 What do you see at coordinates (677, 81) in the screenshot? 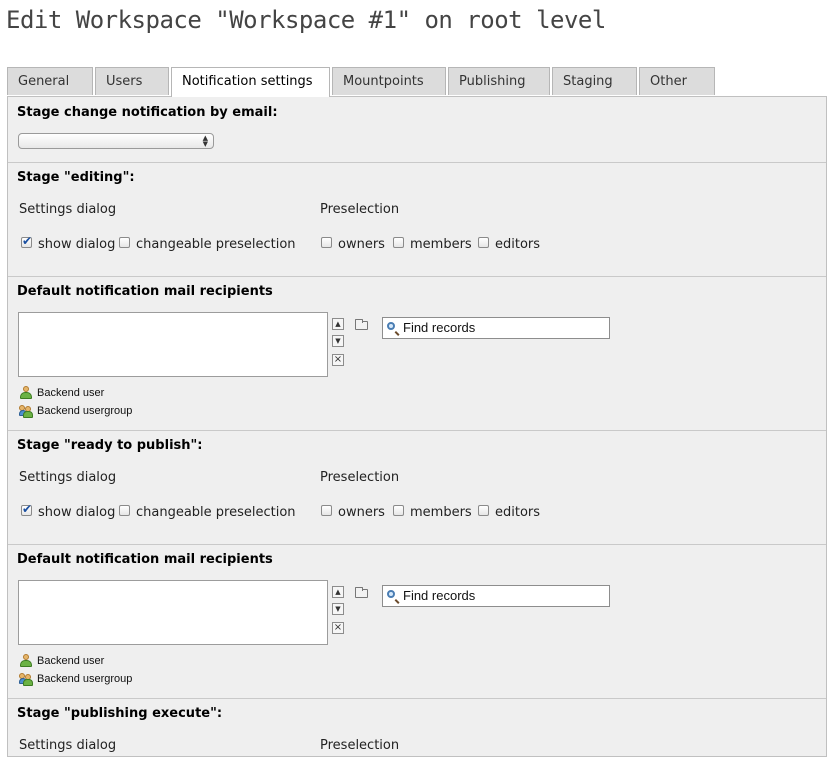
I see `tab-other: Other` at bounding box center [677, 81].